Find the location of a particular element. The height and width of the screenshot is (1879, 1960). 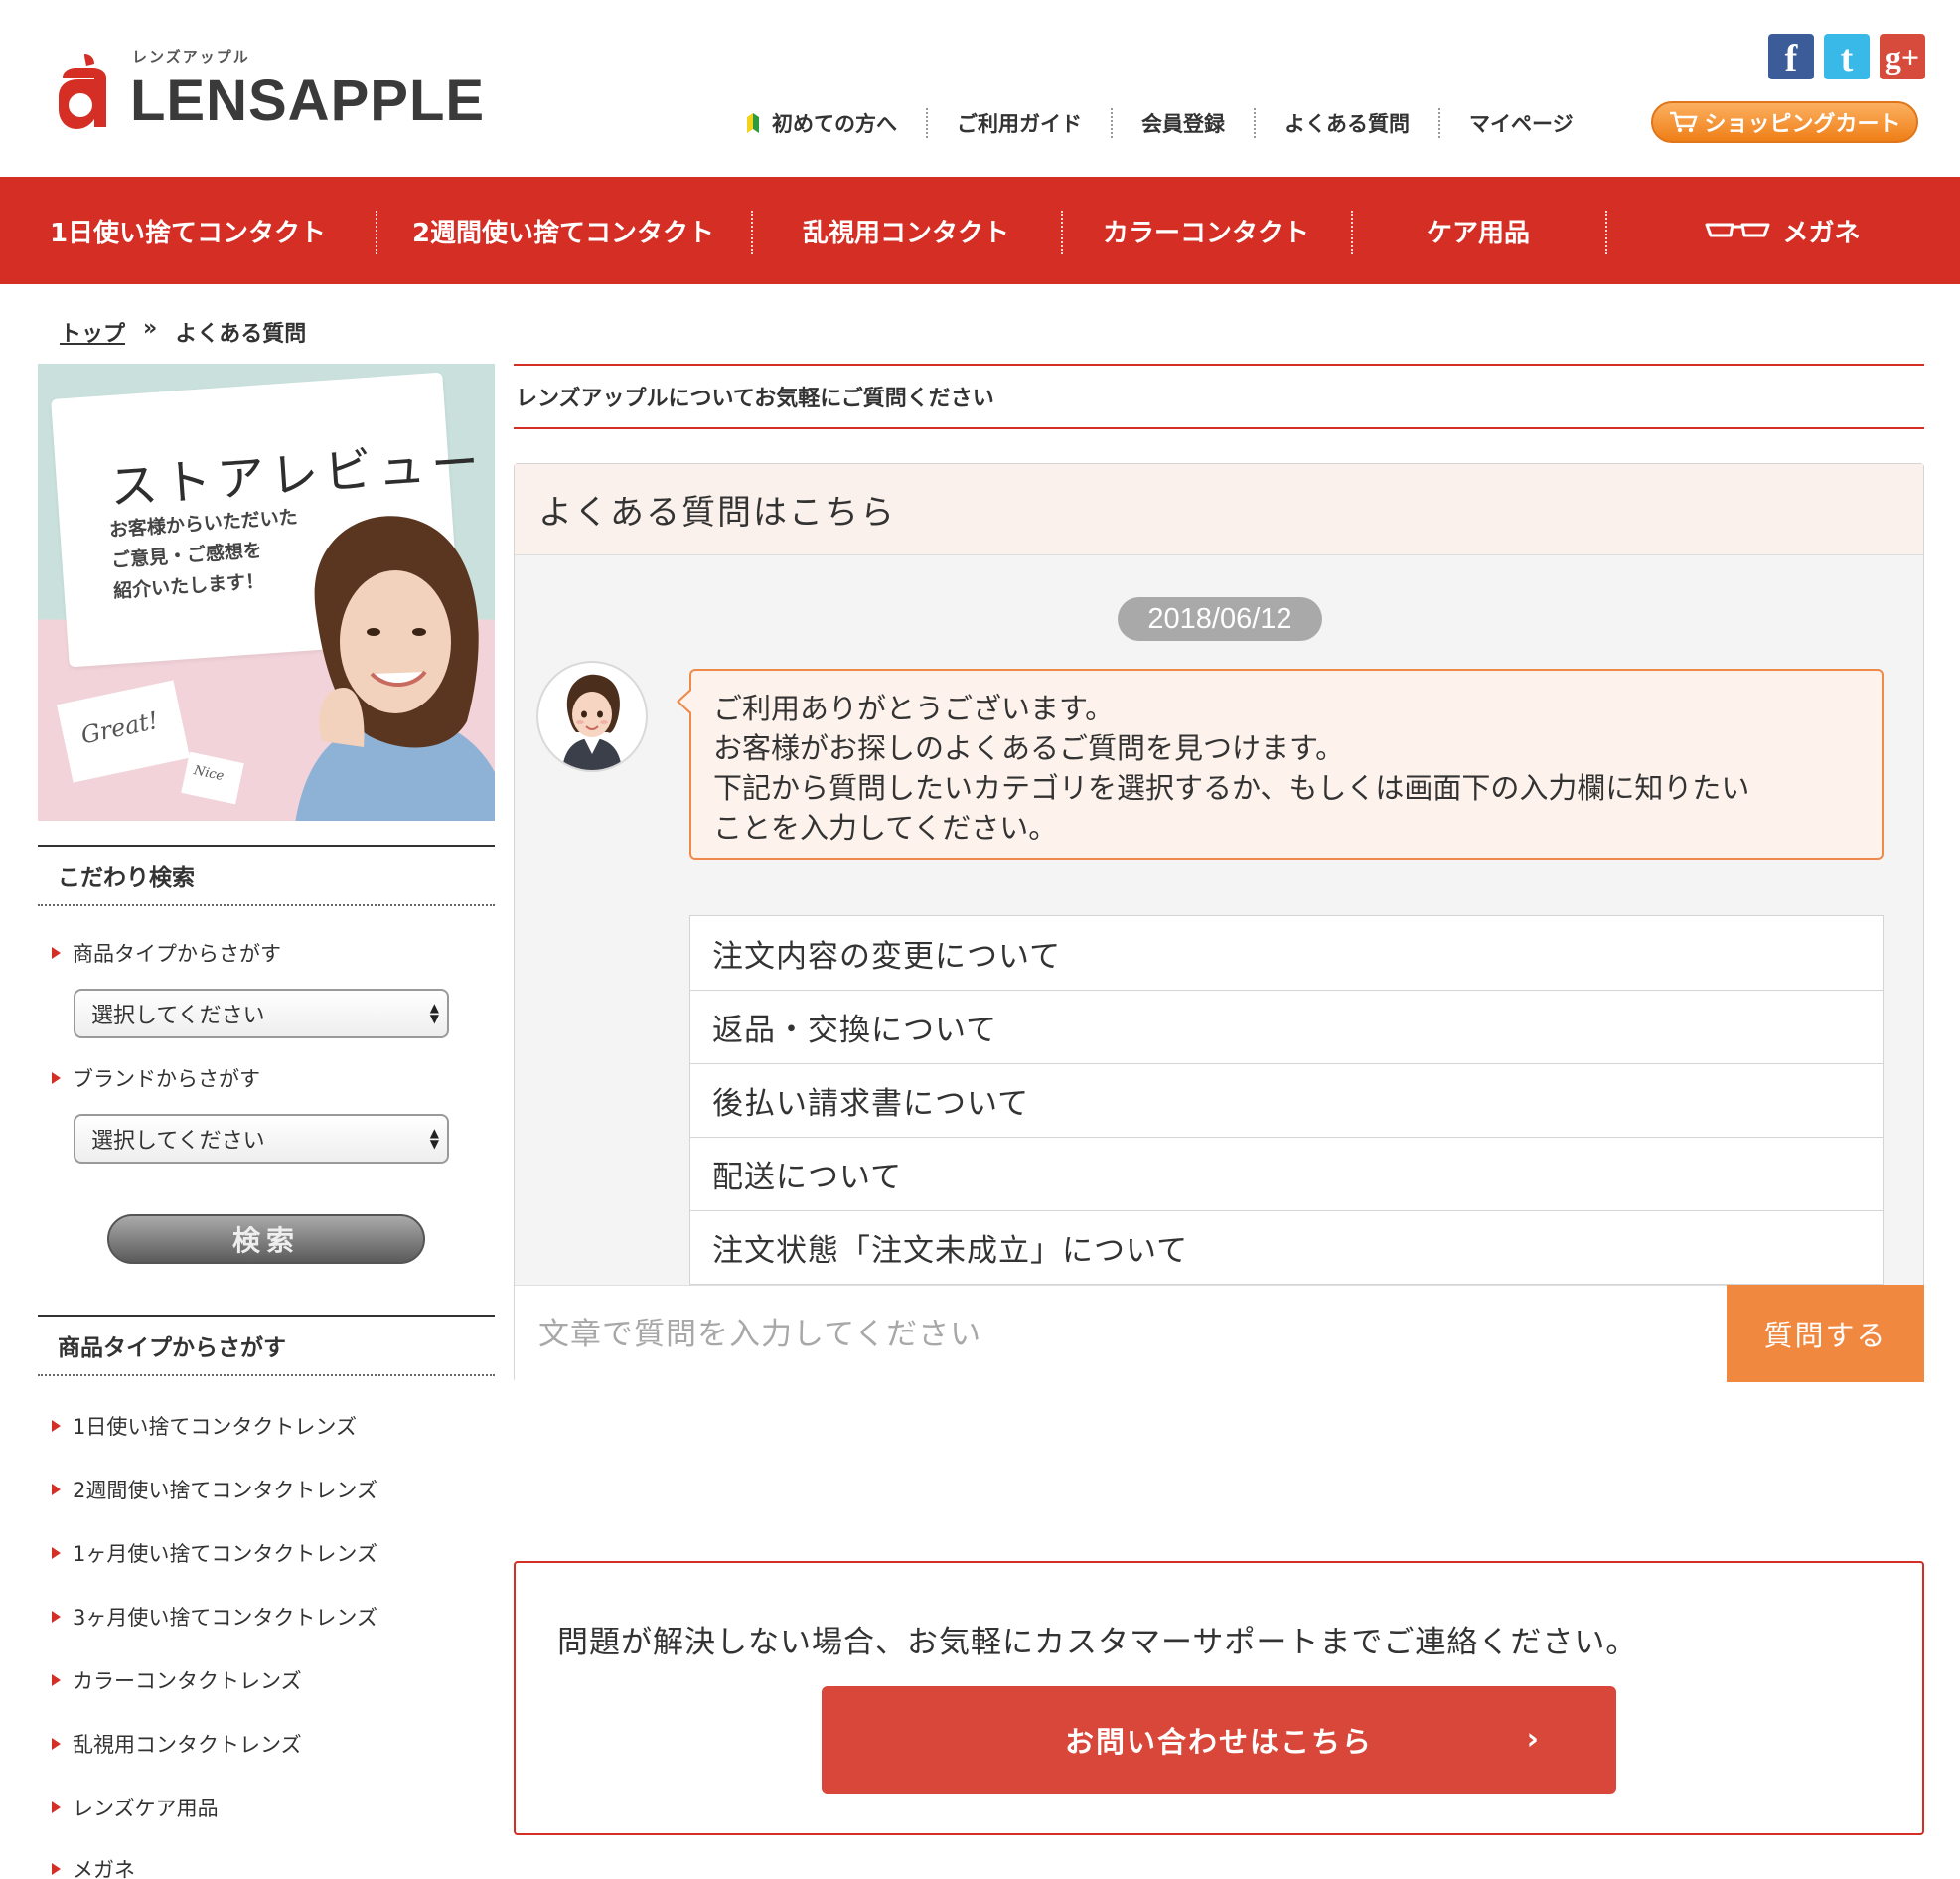

breadcrumb: トップ » よくある質問 is located at coordinates (183, 332).